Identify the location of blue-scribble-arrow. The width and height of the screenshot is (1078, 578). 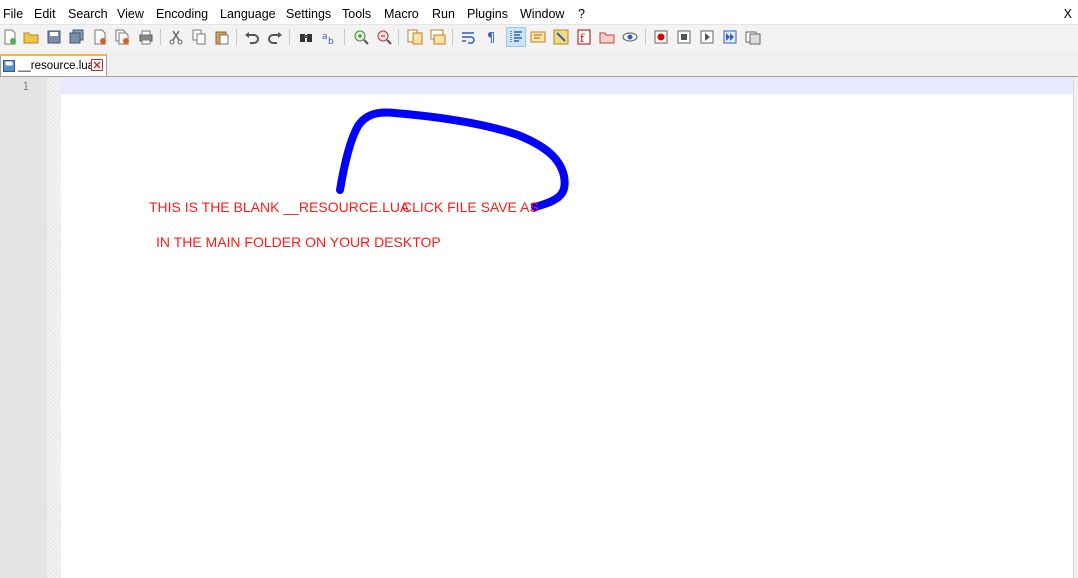
(452, 159).